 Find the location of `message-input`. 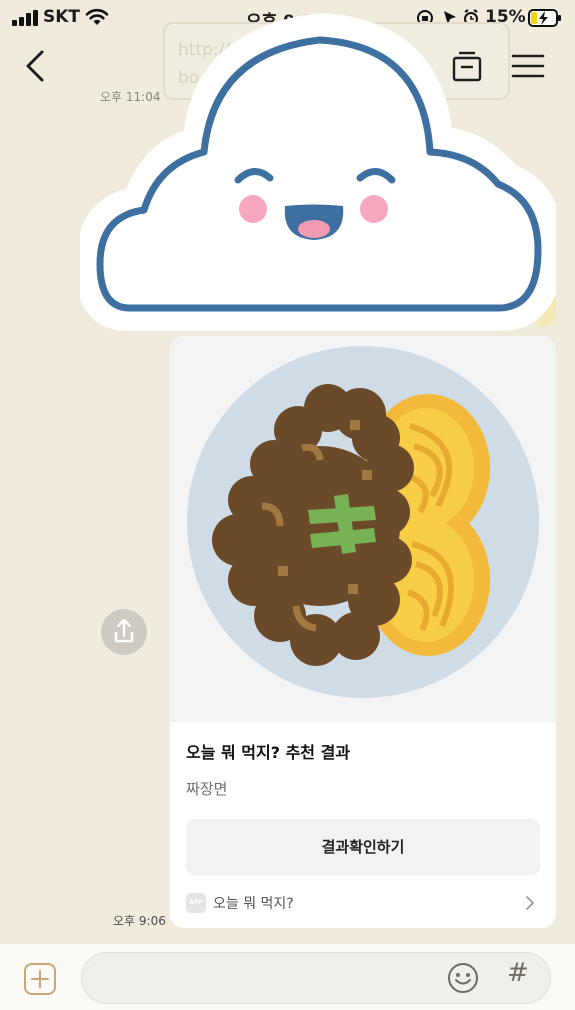

message-input is located at coordinates (316, 978).